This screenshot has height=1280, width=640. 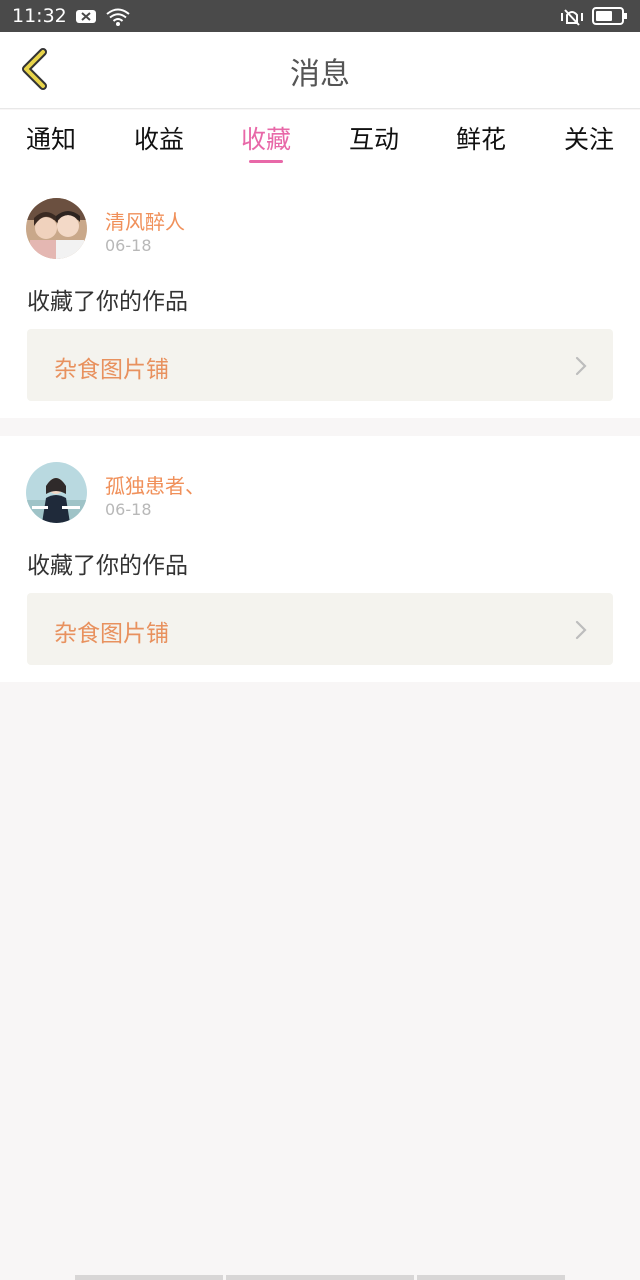 What do you see at coordinates (266, 161) in the screenshot?
I see `active-tab-indicator` at bounding box center [266, 161].